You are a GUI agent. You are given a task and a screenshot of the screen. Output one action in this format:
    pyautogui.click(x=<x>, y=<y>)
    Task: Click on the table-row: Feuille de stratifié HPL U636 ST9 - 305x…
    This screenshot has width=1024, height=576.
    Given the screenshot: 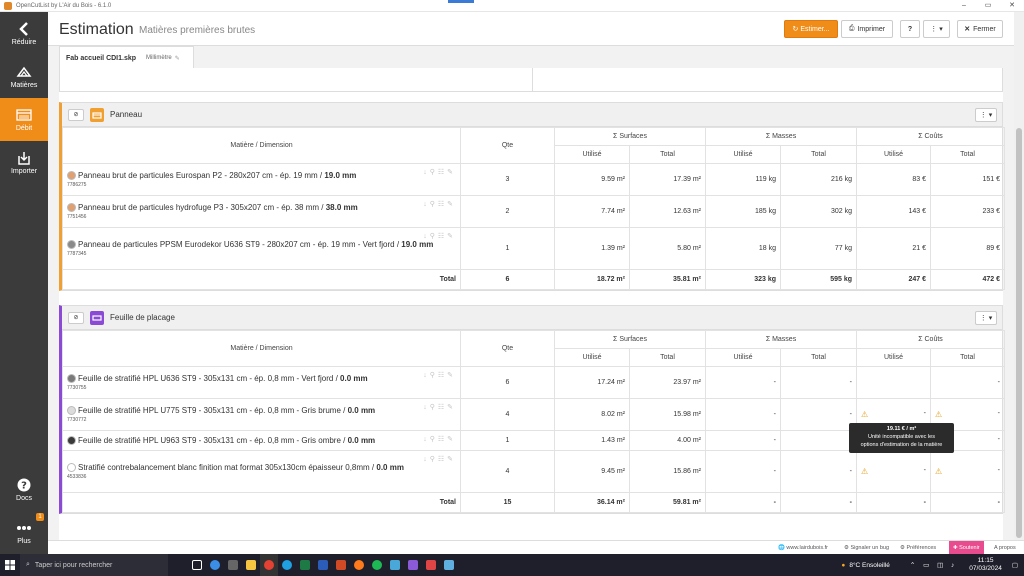 What is the action you would take?
    pyautogui.click(x=534, y=382)
    